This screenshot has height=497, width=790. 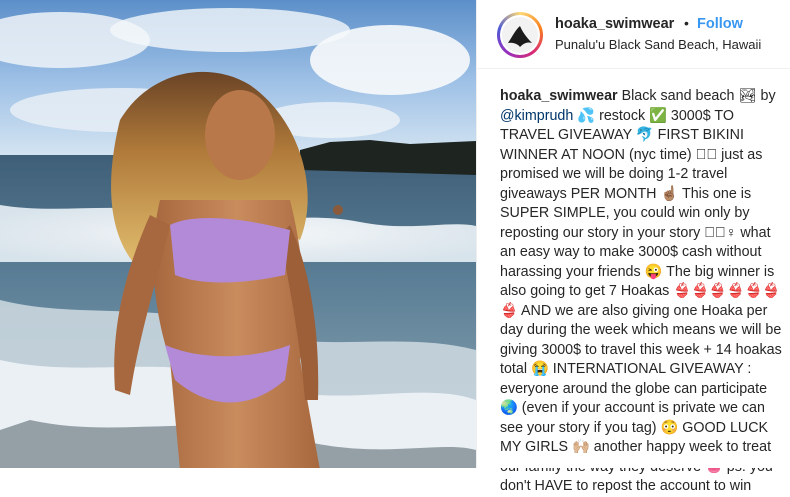 I want to click on caption-text-1: Black sand beach 🏞 by, so click(x=698, y=96).